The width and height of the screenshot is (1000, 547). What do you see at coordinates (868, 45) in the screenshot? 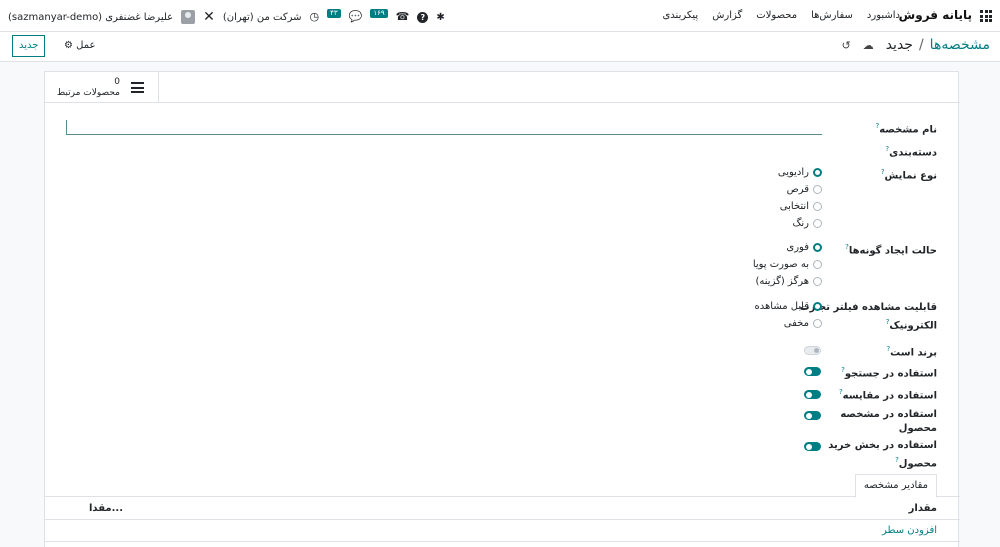
I see `save-cloud-icon: ☁` at bounding box center [868, 45].